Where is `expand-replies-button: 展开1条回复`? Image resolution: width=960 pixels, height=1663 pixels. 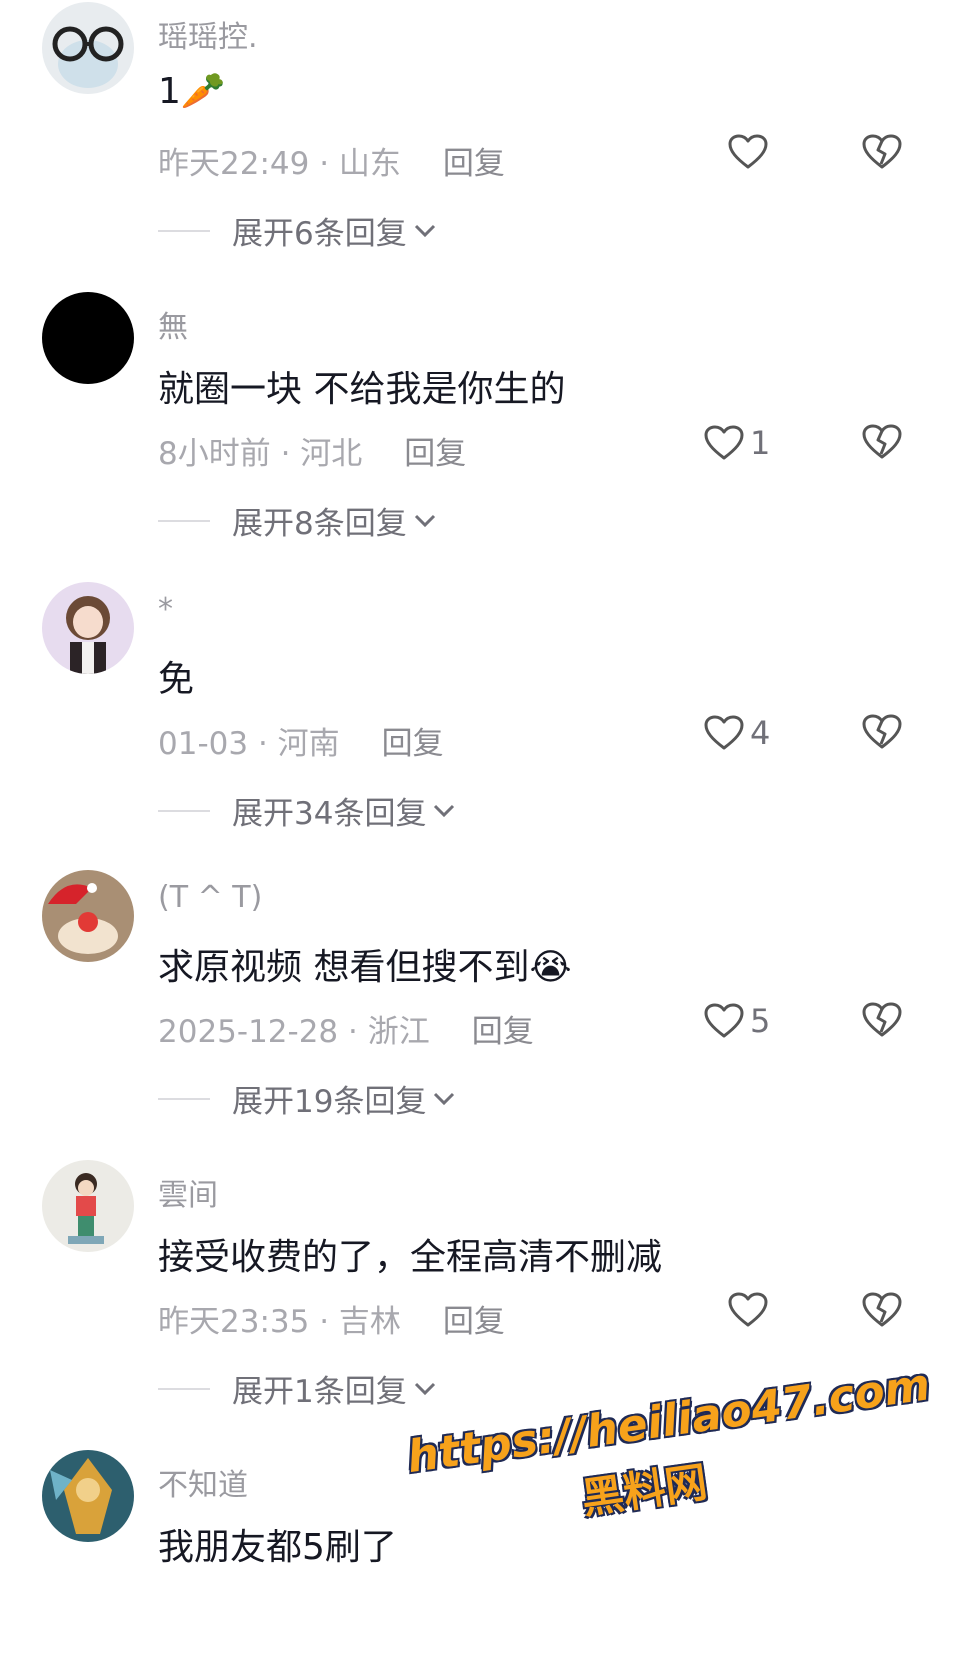 expand-replies-button: 展开1条回复 is located at coordinates (297, 1388).